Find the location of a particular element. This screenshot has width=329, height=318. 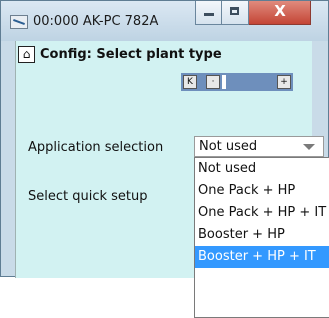

application-selection-dropdown: Not used is located at coordinates (259, 146).